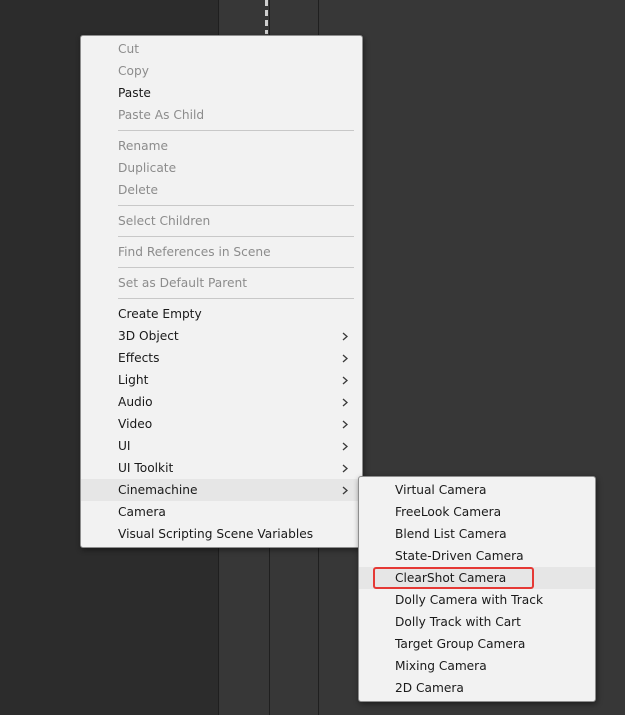 This screenshot has width=625, height=715. Describe the element at coordinates (266, 17) in the screenshot. I see `dashed-guide-line` at that location.